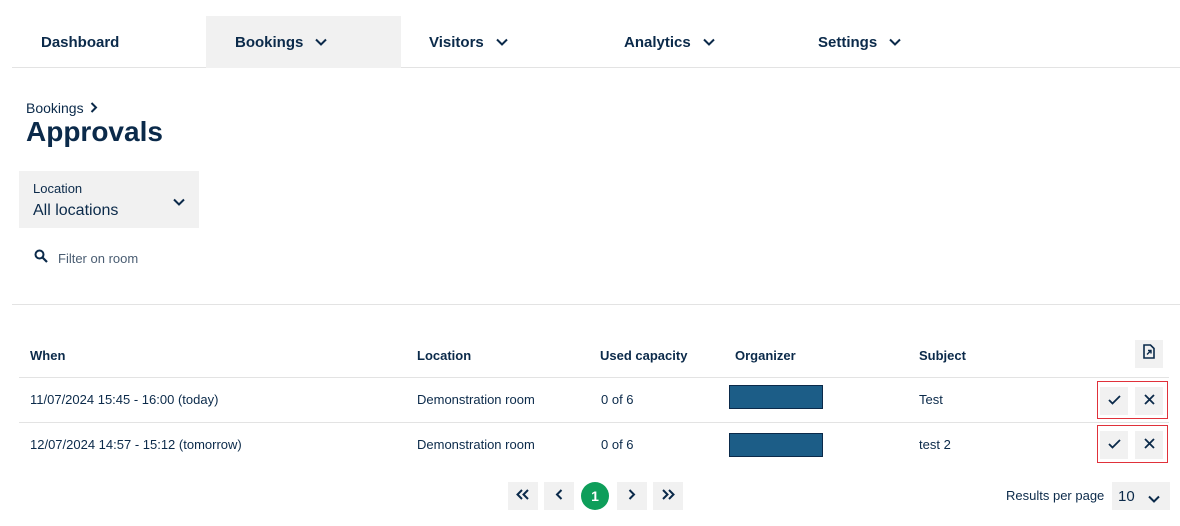  I want to click on nav-dashboard-label: Dashboard, so click(80, 42).